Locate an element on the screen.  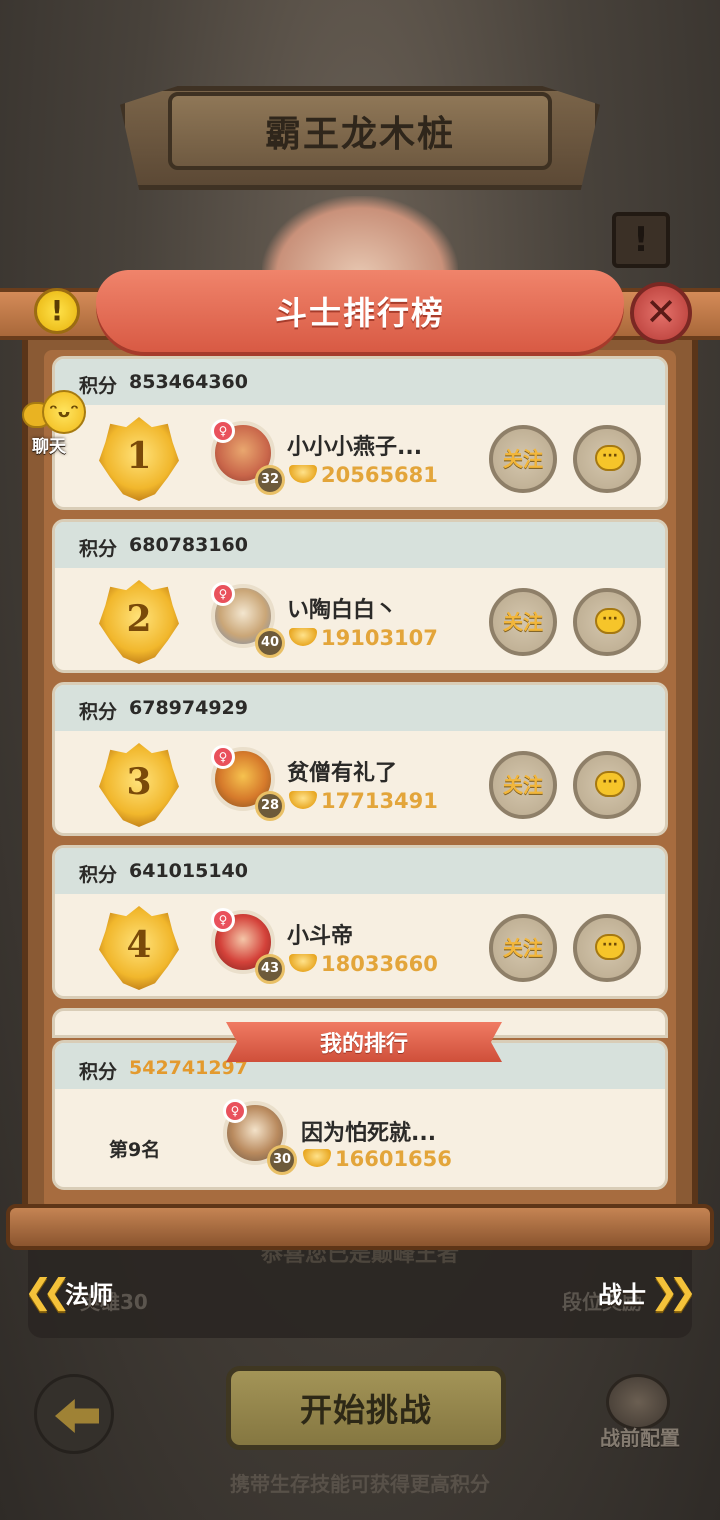
pre-battle-config-label: 战前配置 is located at coordinates (640, 1438).